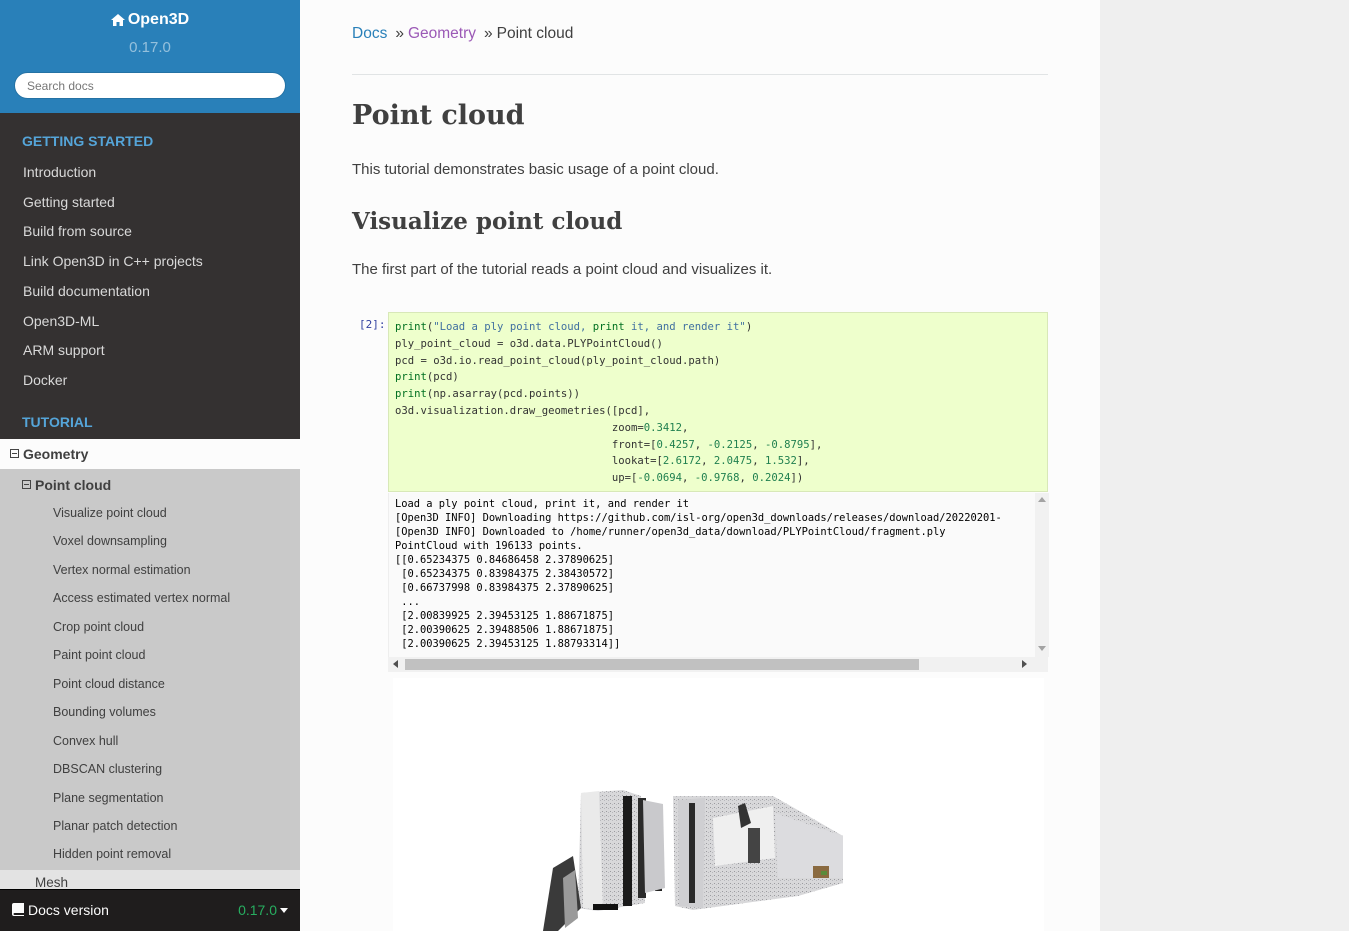  Describe the element at coordinates (150, 85) in the screenshot. I see `search-input` at that location.